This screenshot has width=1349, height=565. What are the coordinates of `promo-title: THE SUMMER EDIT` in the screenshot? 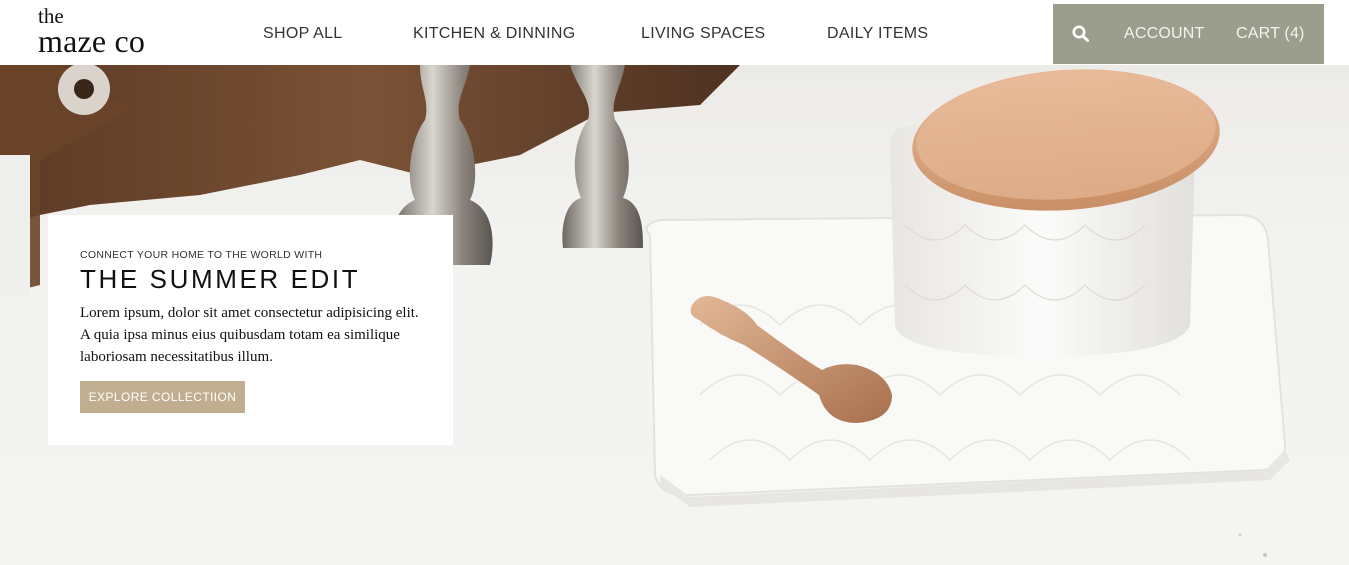 It's located at (220, 279).